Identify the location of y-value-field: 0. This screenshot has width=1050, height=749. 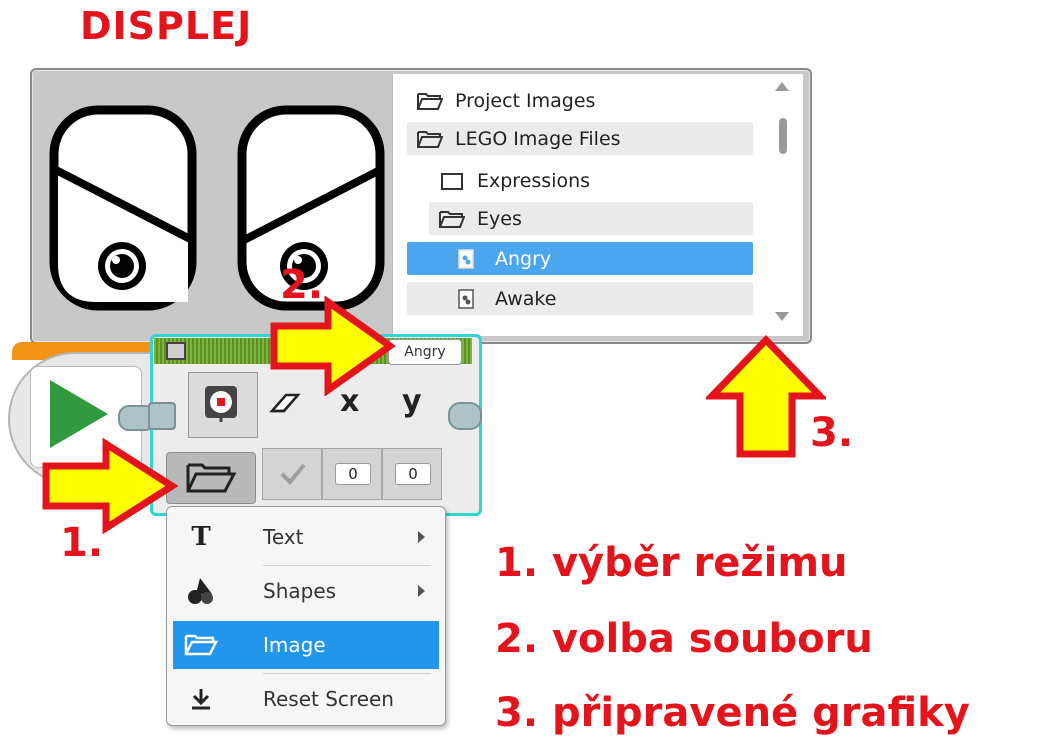
(413, 474).